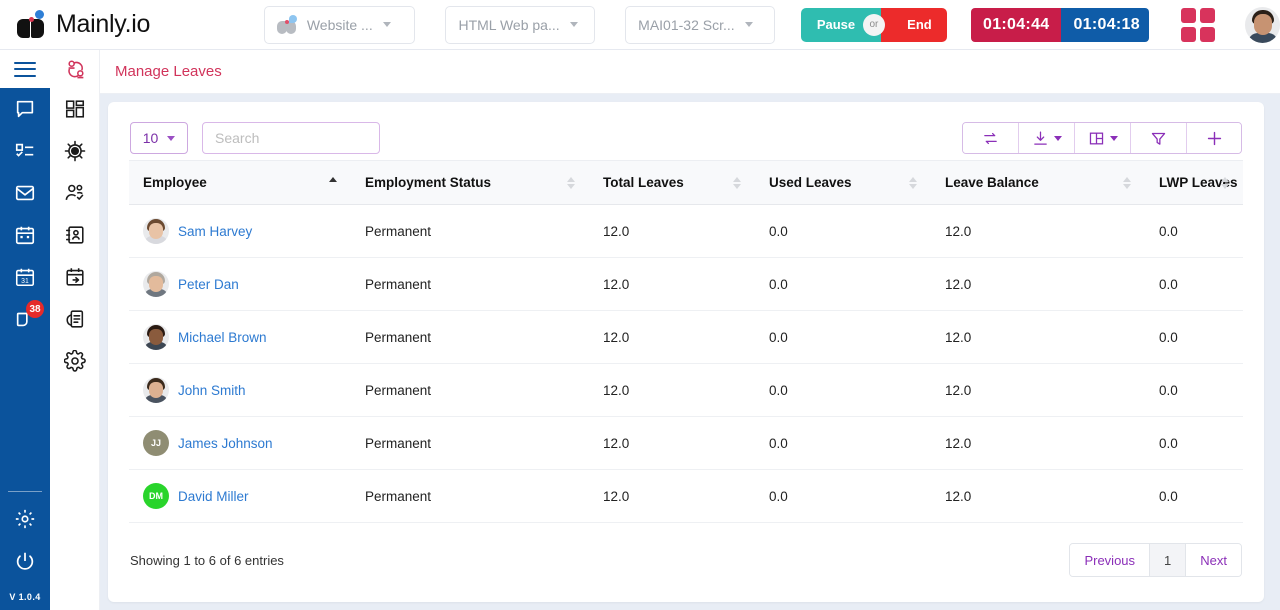 The image size is (1280, 610). Describe the element at coordinates (208, 284) in the screenshot. I see `employee-link: Peter Dan` at that location.